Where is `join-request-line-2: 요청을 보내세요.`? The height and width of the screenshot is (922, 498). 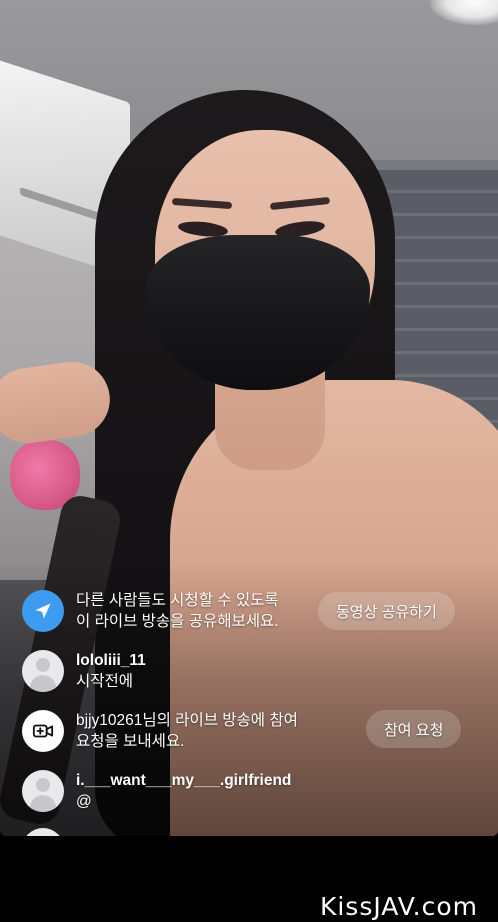
join-request-line-2: 요청을 보내세요. is located at coordinates (130, 741).